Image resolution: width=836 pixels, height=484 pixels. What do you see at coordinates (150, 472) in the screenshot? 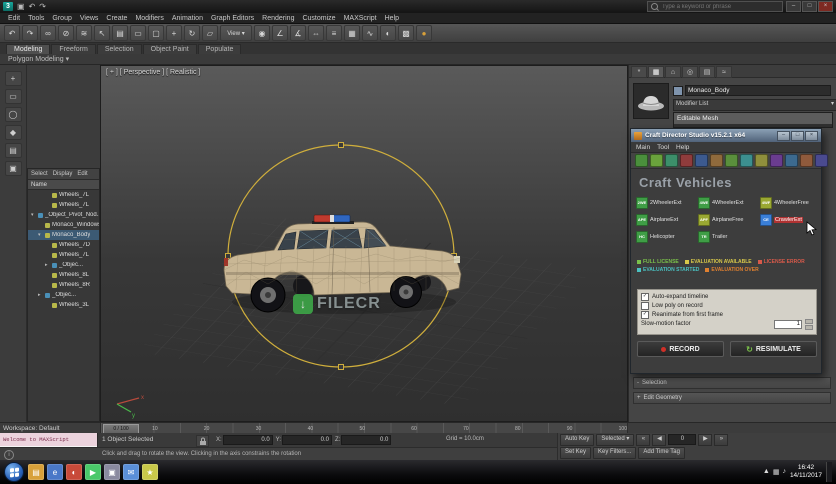
I see `star-icon: ★` at bounding box center [150, 472].